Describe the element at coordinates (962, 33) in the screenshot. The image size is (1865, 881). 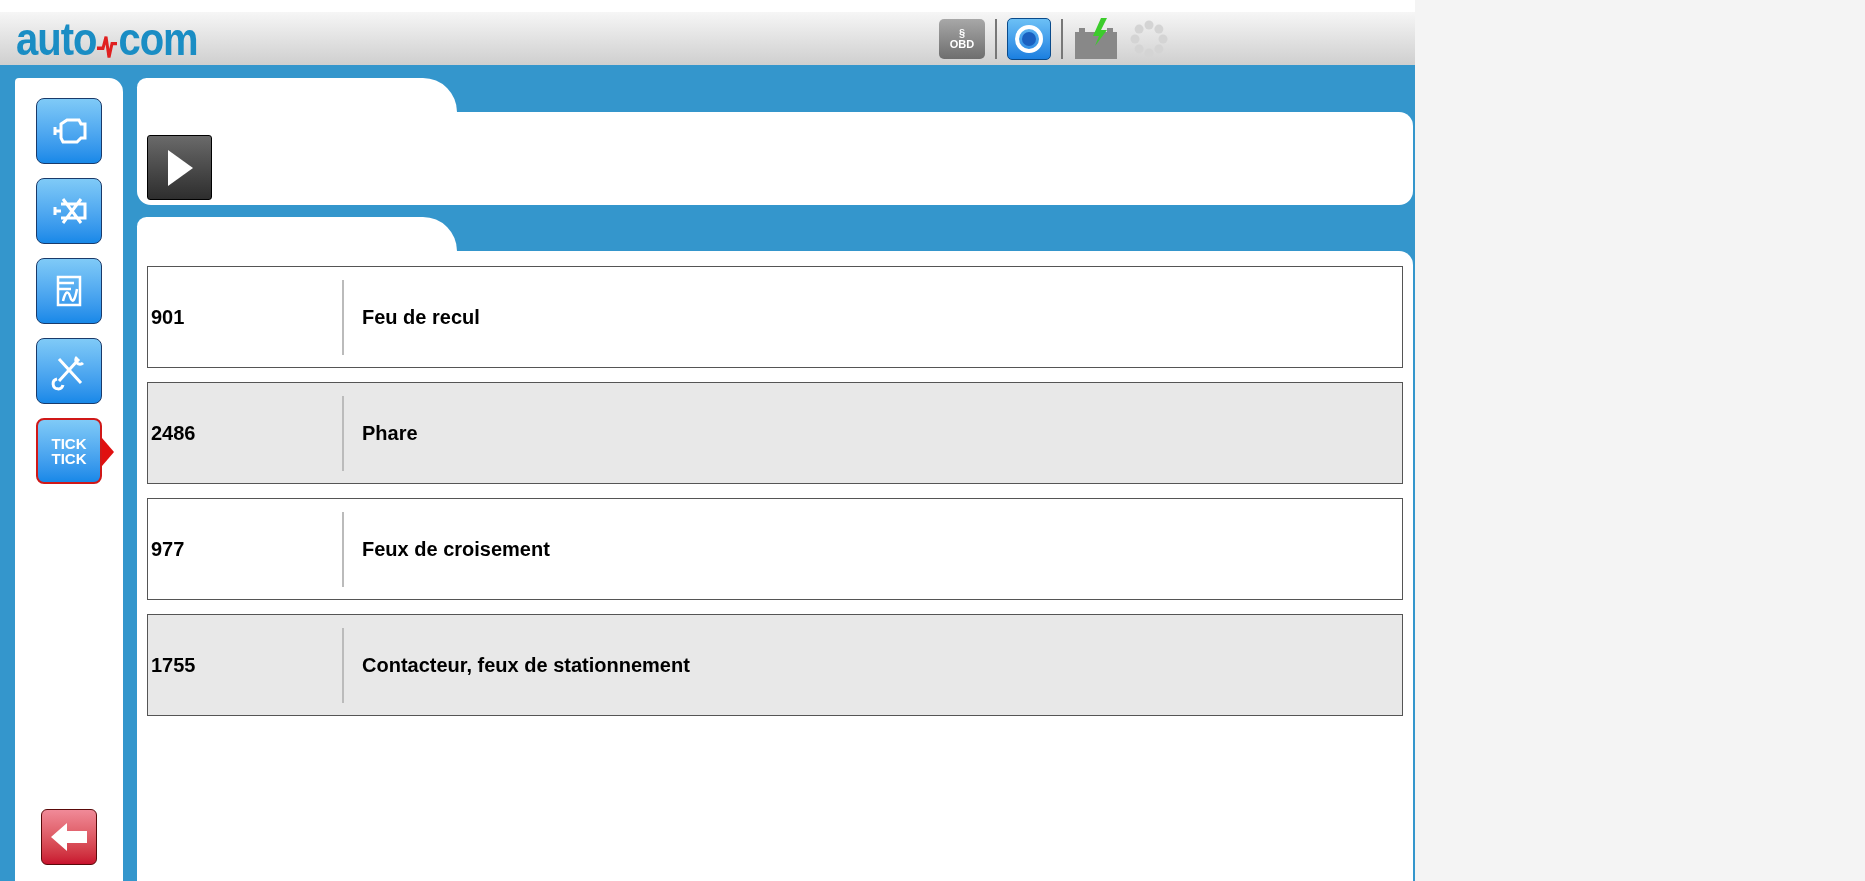
I see `section-sign: §` at that location.